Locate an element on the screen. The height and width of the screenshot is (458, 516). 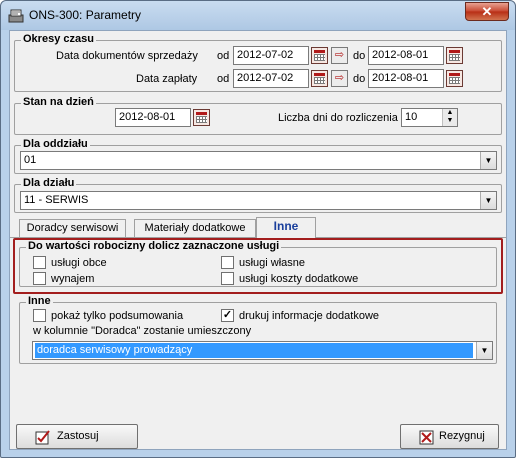
apply-button-label: Zastosuj is located at coordinates (78, 436).